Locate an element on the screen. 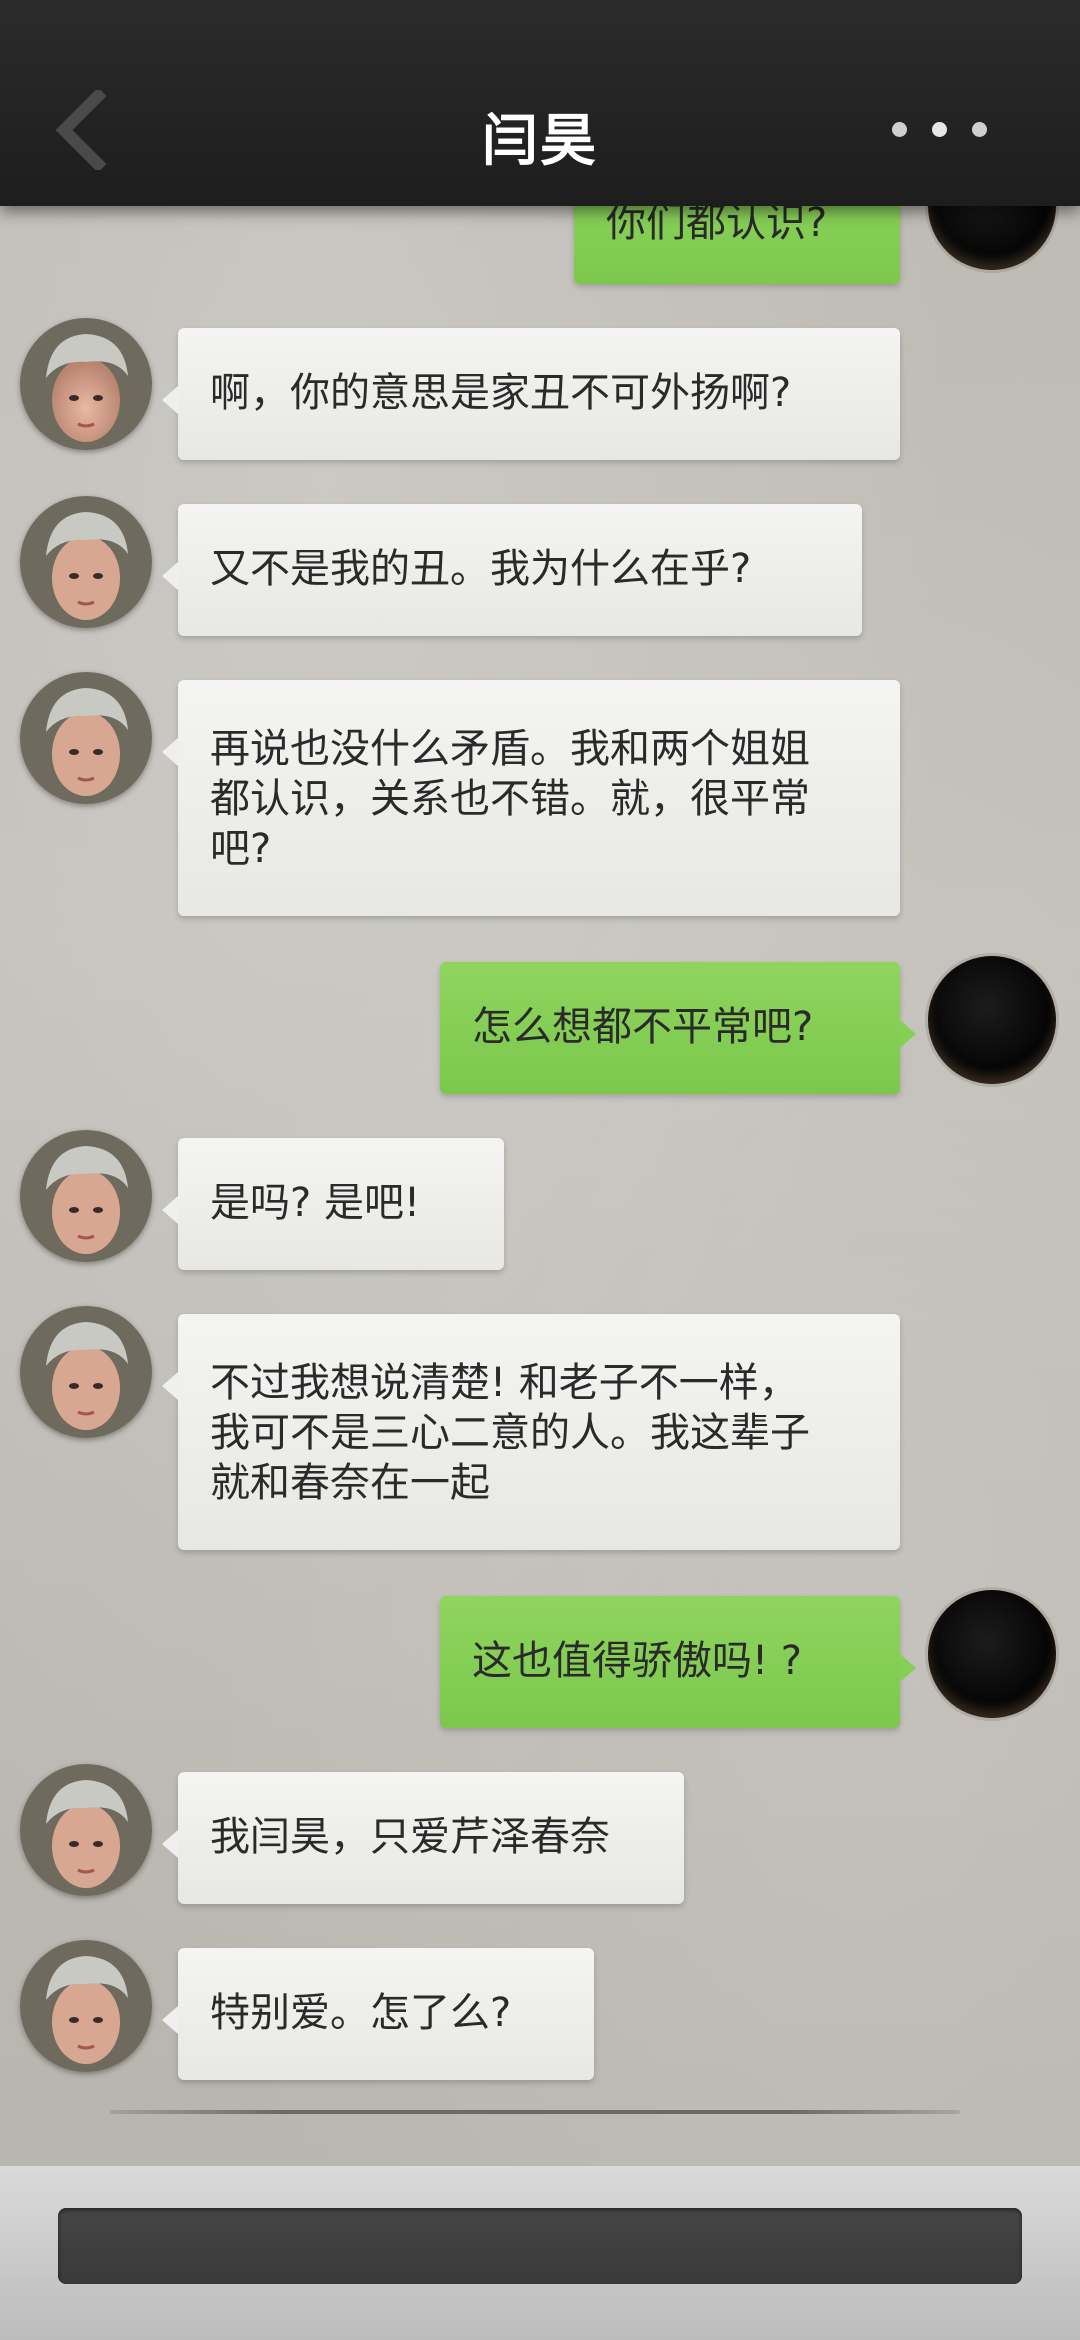 Image resolution: width=1080 pixels, height=2340 pixels. chat-bubble-incoming: 又不是我的丑。我为什么在乎? is located at coordinates (512, 570).